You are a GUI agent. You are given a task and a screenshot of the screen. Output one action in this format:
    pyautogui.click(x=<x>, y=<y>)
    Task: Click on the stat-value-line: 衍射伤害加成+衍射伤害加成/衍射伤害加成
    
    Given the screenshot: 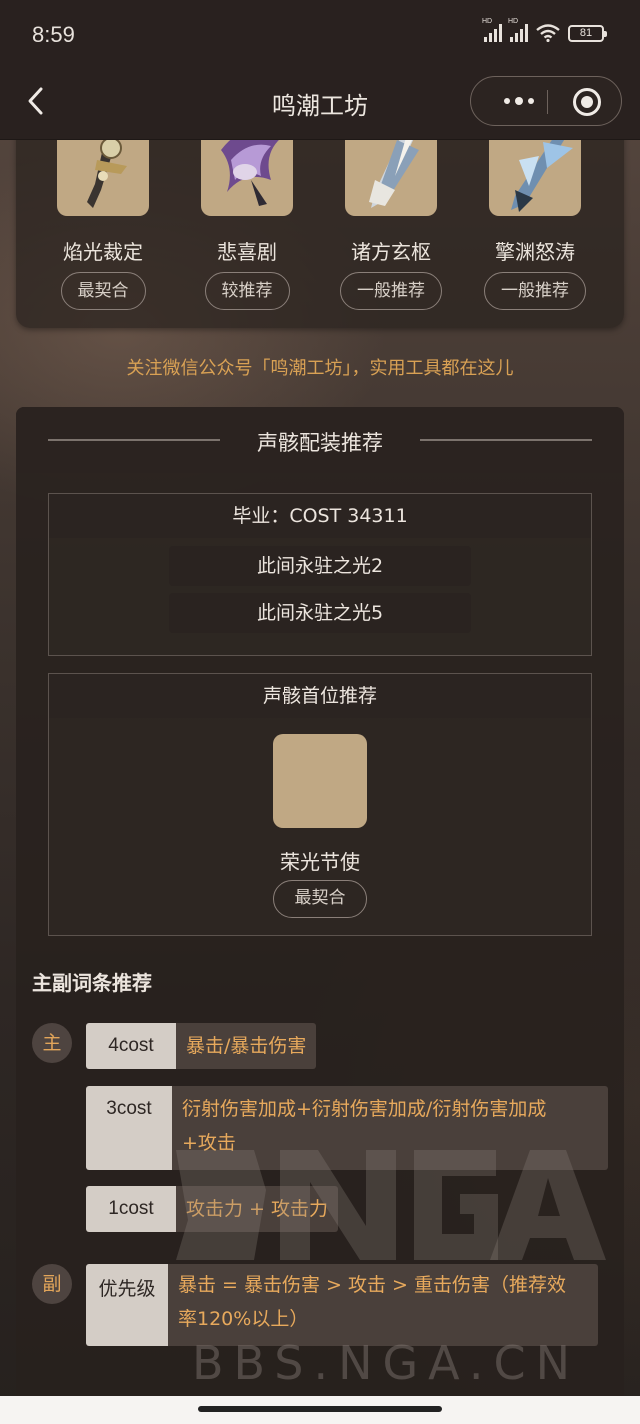 What is the action you would take?
    pyautogui.click(x=364, y=1109)
    